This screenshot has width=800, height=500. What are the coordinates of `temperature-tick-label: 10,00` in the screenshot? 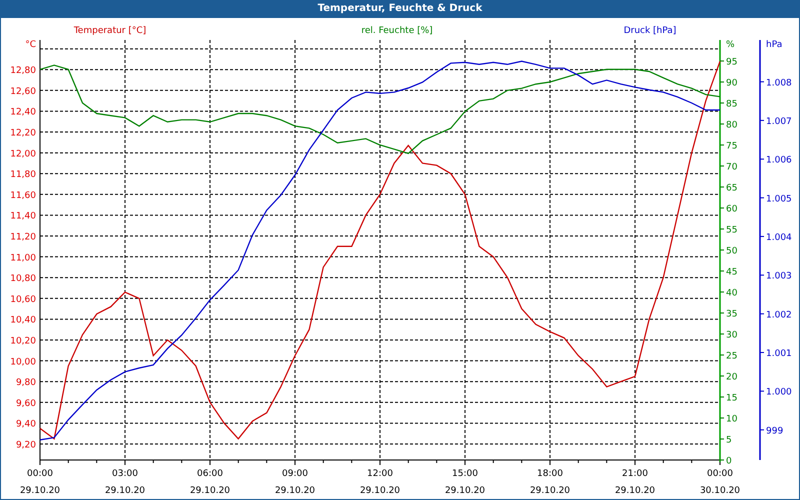 It's located at (23, 362).